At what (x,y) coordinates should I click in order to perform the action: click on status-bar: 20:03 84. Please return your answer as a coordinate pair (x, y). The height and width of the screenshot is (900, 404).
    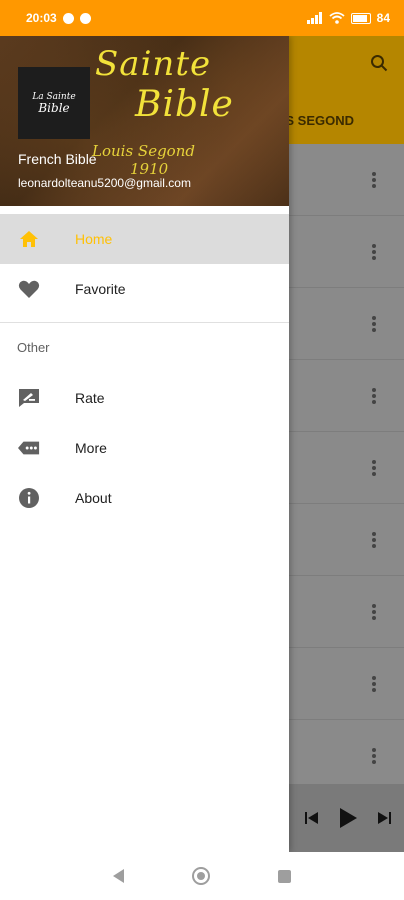
    Looking at the image, I should click on (202, 18).